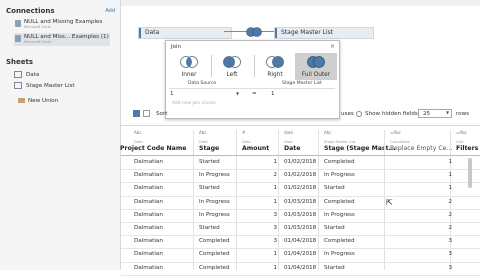 This screenshot has height=276, width=480. What do you see at coordinates (50, 86) in the screenshot?
I see `sheet-label: Stage Master List` at bounding box center [50, 86].